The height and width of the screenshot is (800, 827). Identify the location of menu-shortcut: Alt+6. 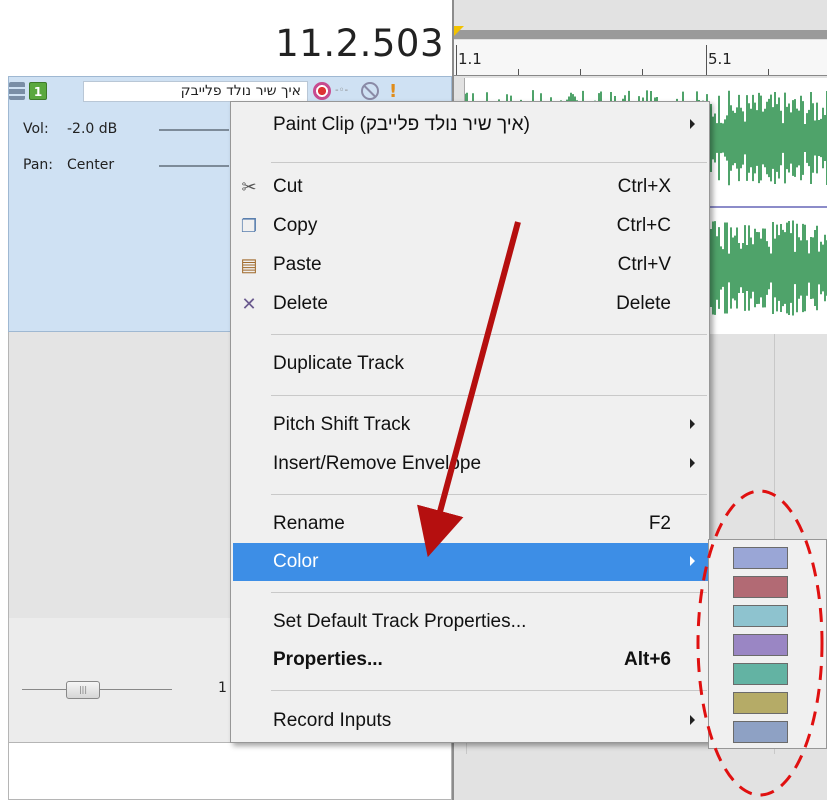
(647, 659).